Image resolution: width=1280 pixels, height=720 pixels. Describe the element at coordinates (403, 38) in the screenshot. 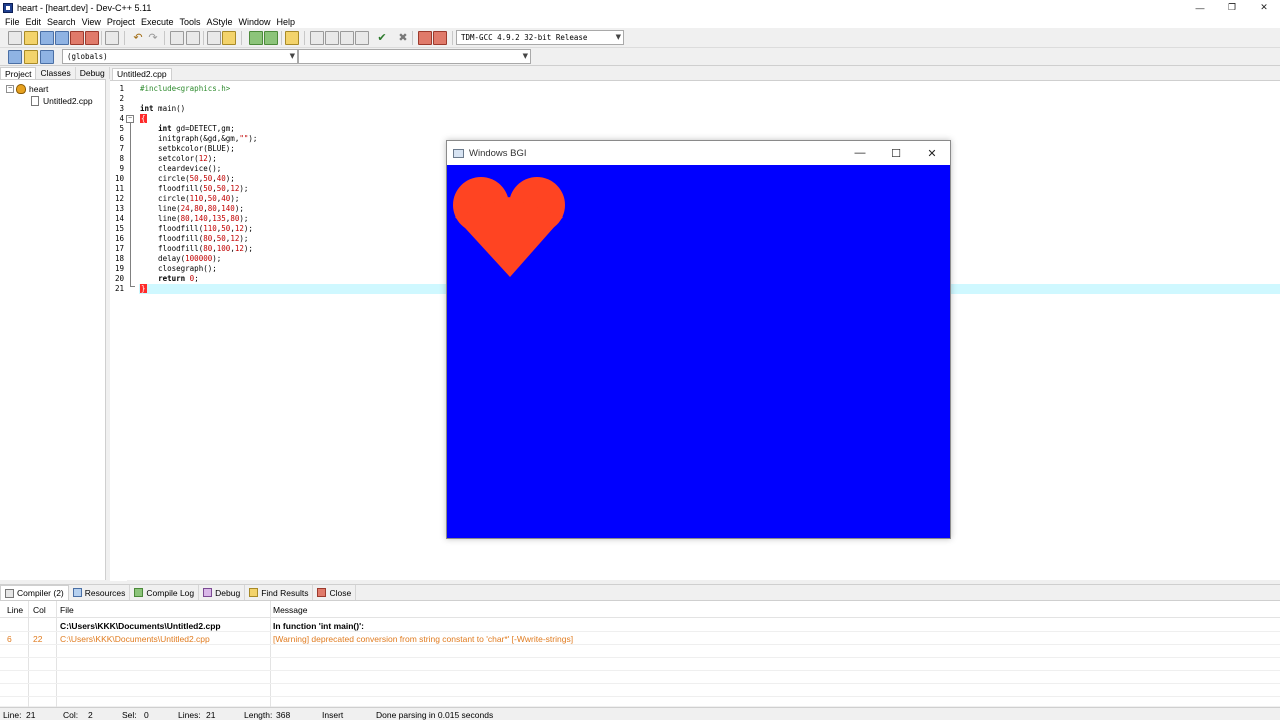

I see `stop-execution-icon: ✖` at that location.